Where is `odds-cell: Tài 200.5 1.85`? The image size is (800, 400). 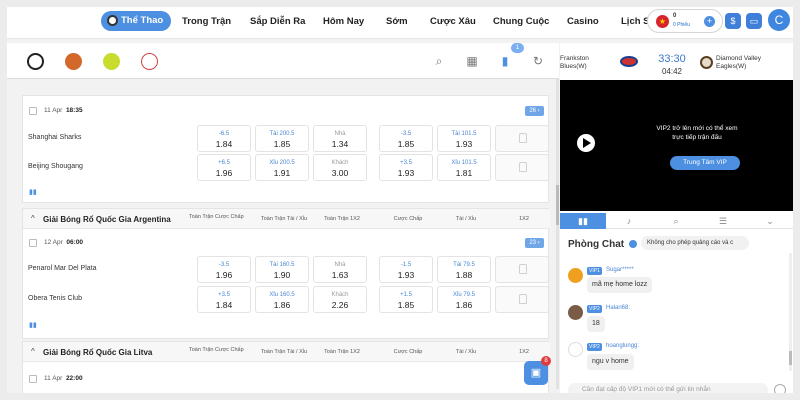
odds-cell: Tài 200.5 1.85 is located at coordinates (282, 138).